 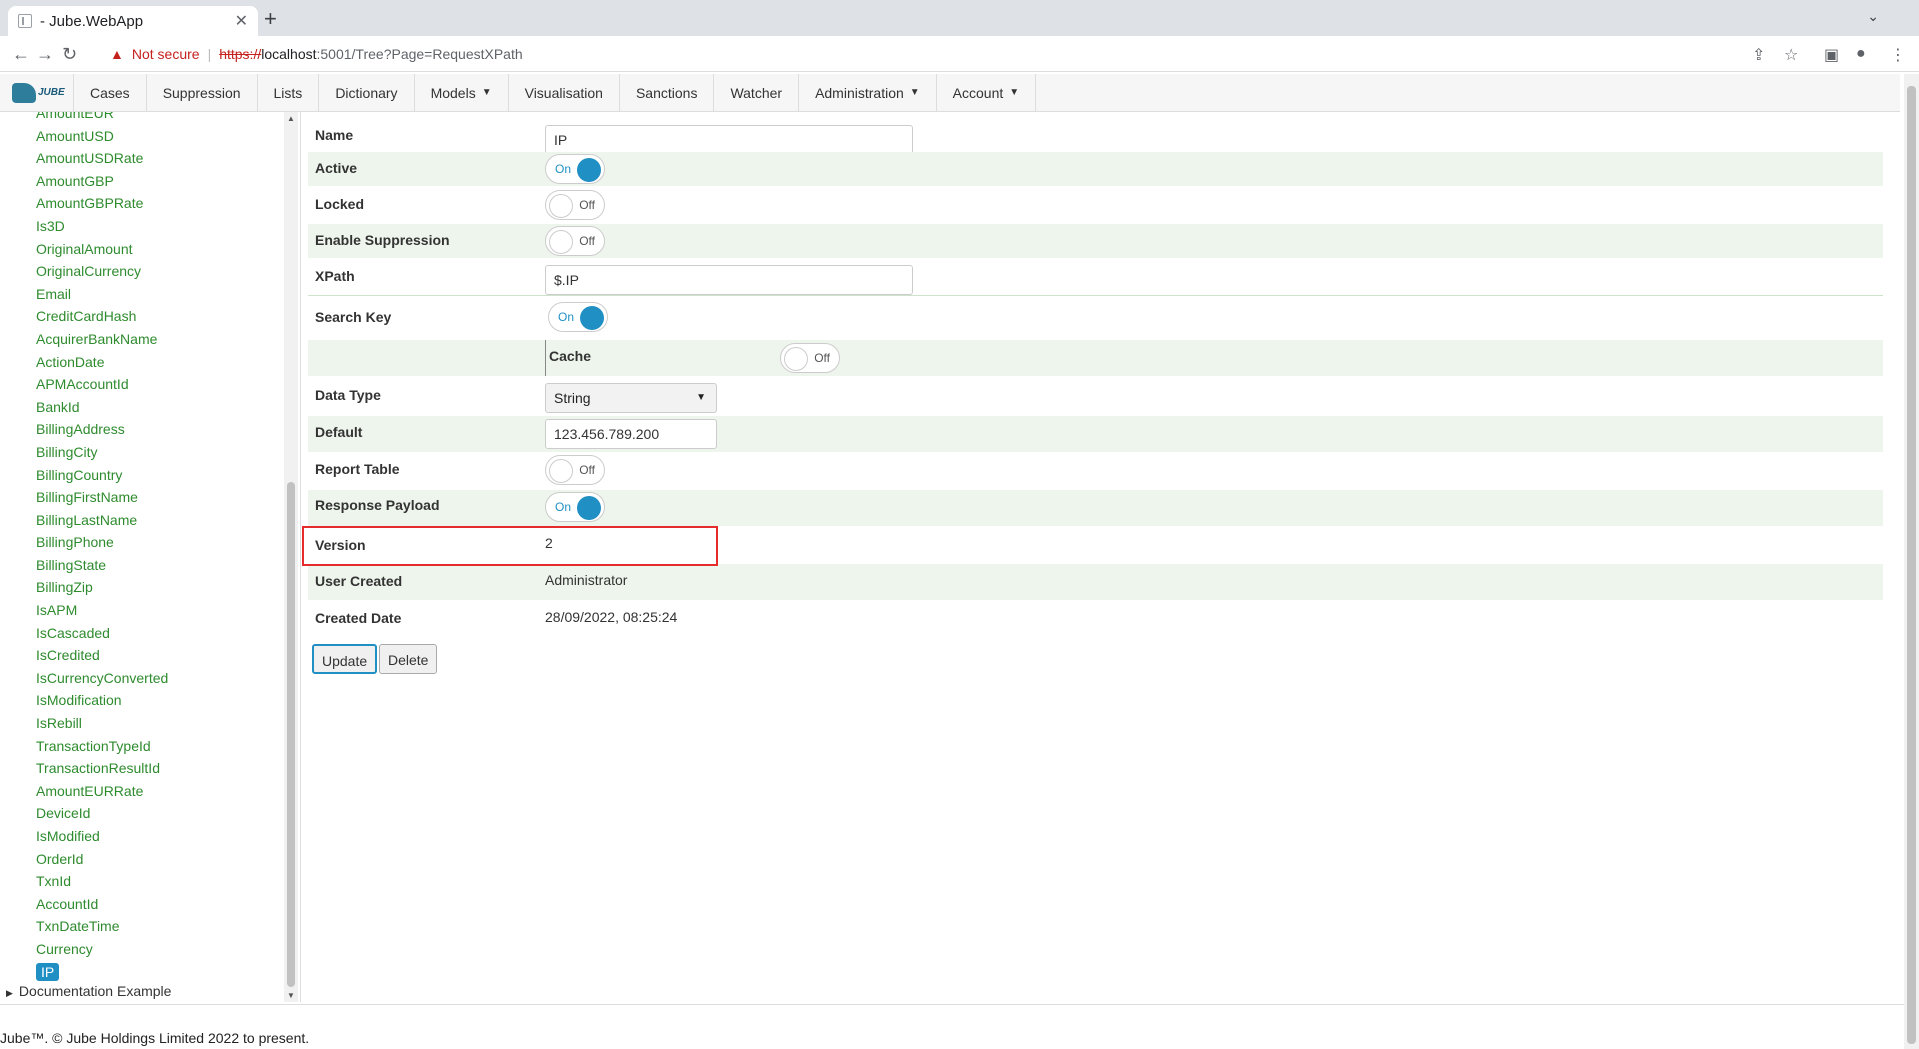 What do you see at coordinates (1911, 565) in the screenshot?
I see `page-scroll-thumb` at bounding box center [1911, 565].